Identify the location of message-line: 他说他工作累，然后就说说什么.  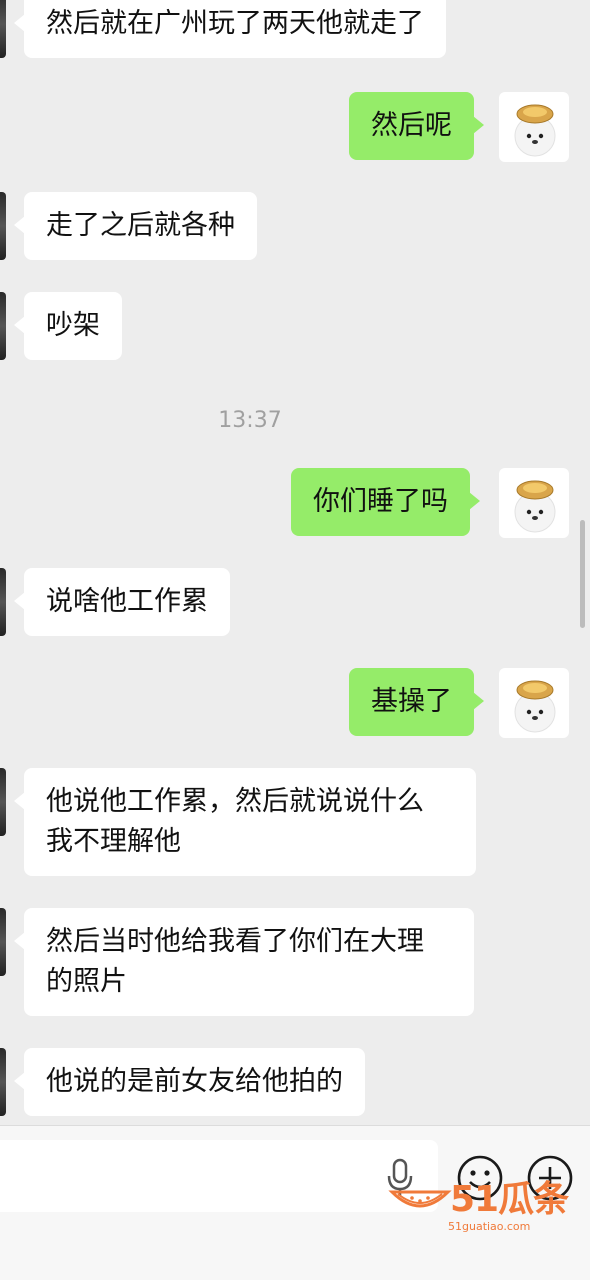
(235, 801).